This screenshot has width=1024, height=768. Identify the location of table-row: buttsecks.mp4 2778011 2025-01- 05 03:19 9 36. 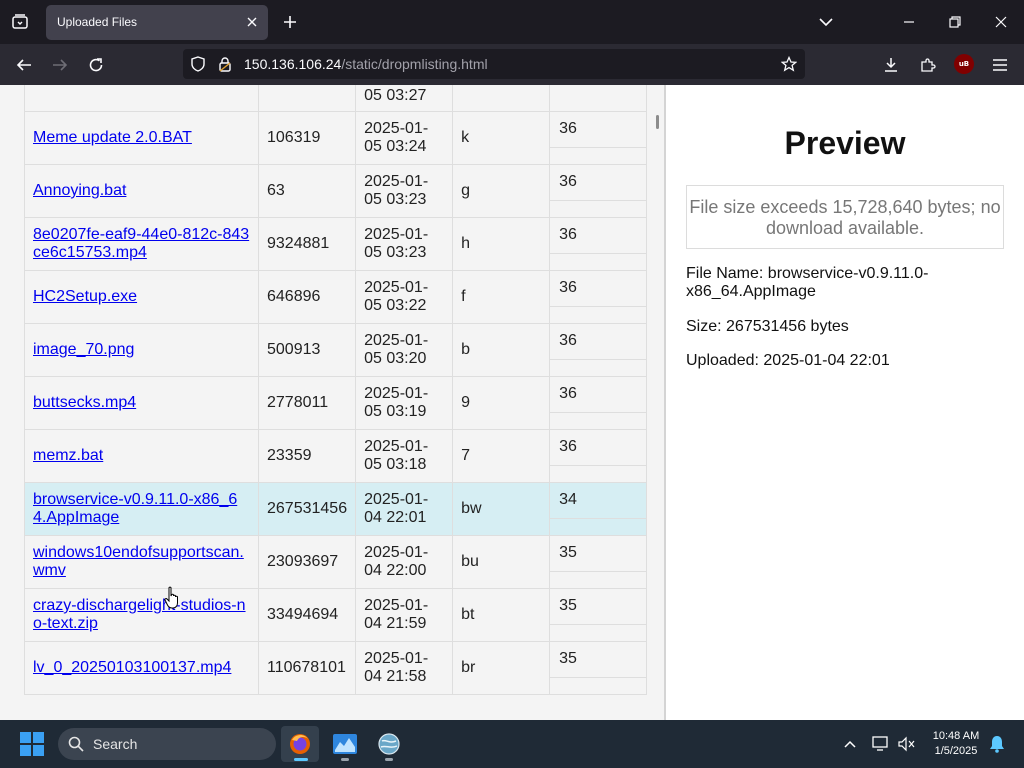
(336, 403).